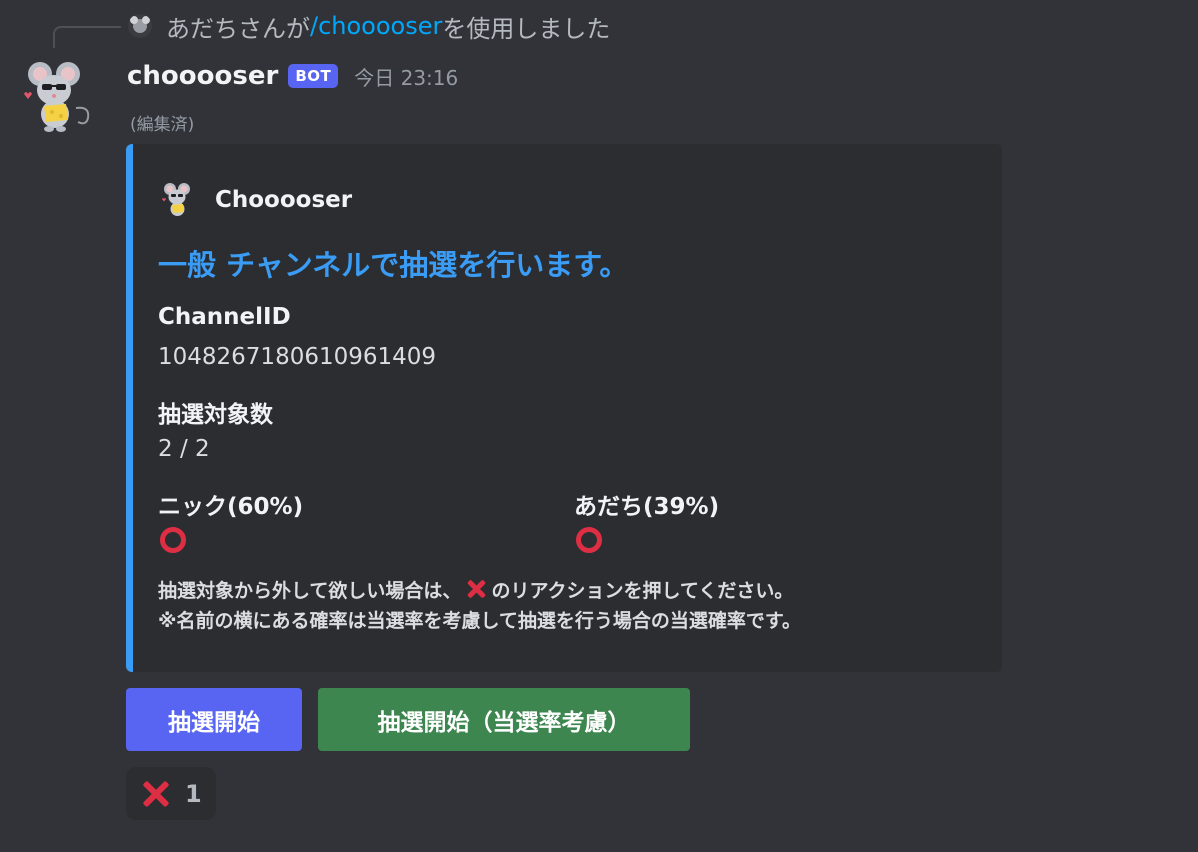 The height and width of the screenshot is (852, 1198). Describe the element at coordinates (313, 76) in the screenshot. I see `bot-badge: BOT` at that location.